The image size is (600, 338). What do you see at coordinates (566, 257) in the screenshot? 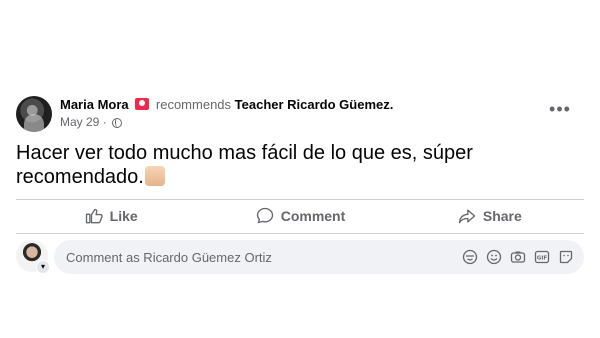
I see `sticker-icon` at bounding box center [566, 257].